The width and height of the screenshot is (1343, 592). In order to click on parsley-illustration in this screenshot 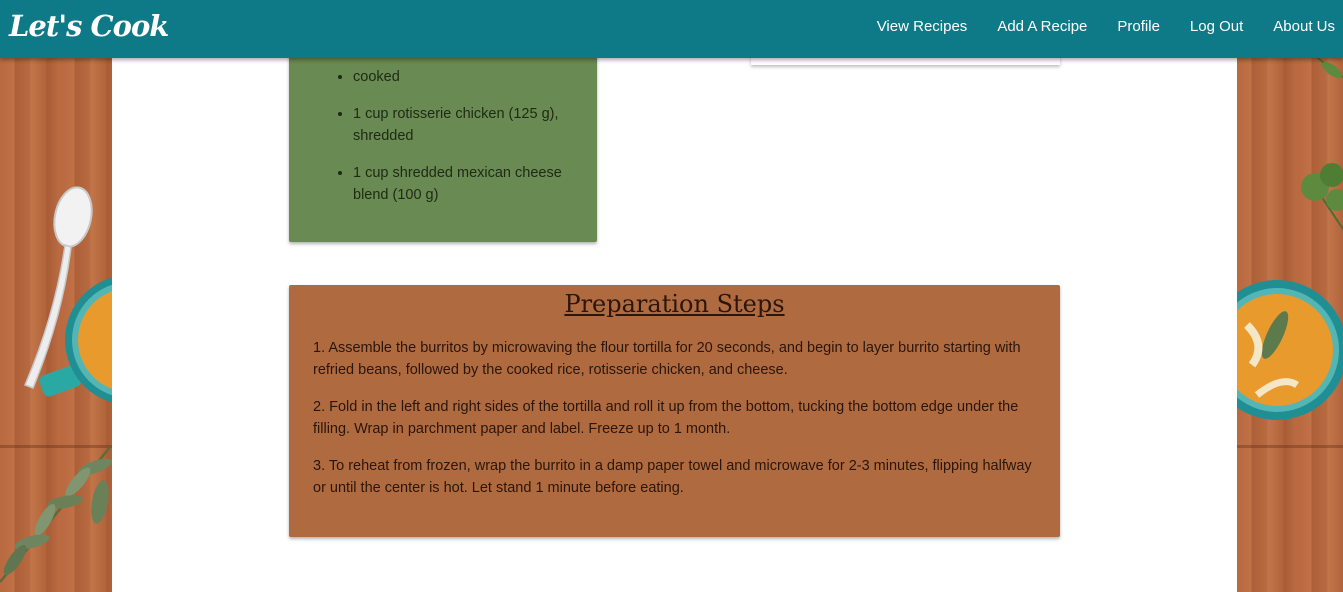, I will do `click(1322, 197)`.